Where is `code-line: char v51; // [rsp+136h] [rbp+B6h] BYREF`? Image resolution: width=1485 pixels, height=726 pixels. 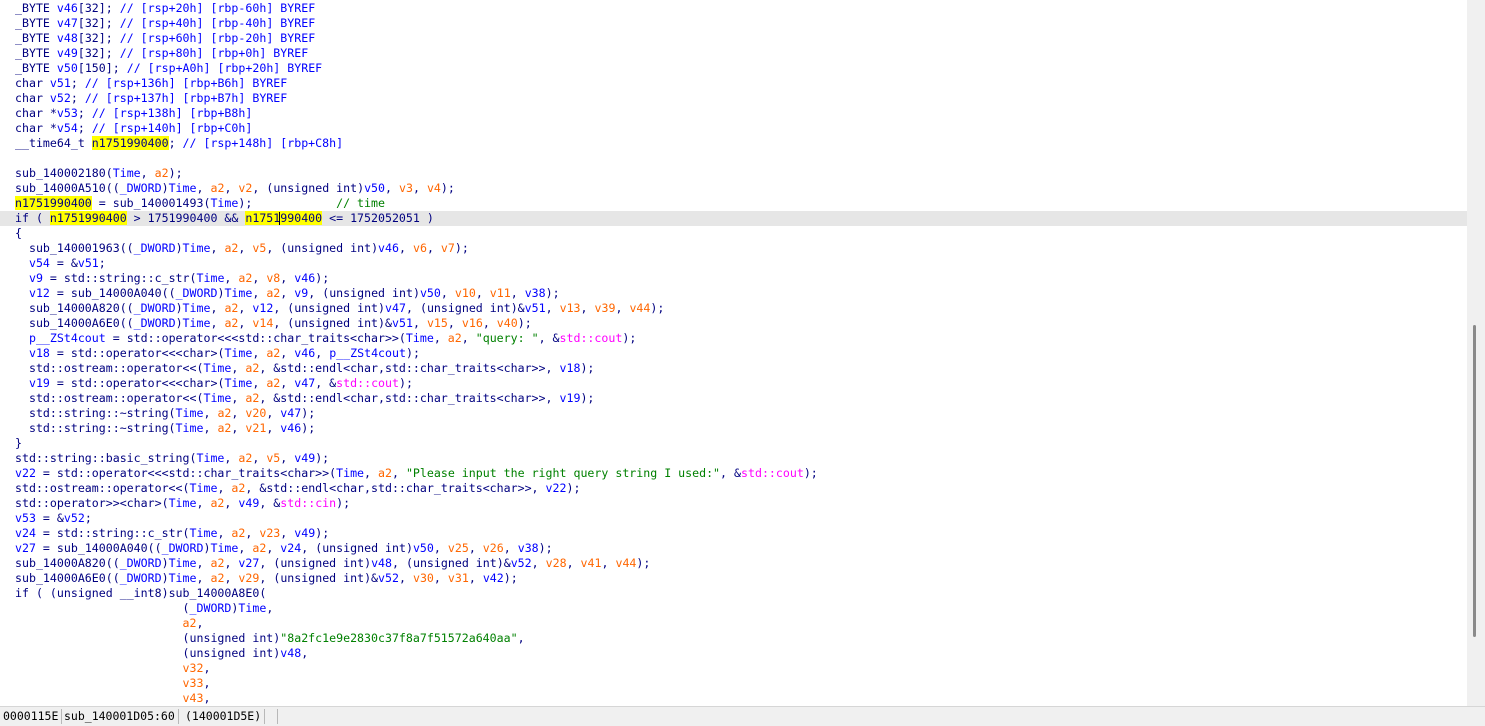 code-line: char v51; // [rsp+136h] [rbp+B6h] BYREF is located at coordinates (151, 83).